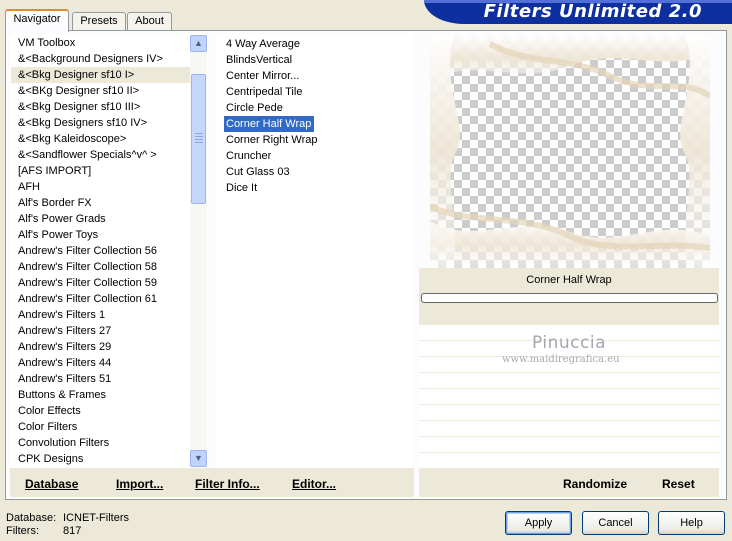 The width and height of the screenshot is (732, 541). Describe the element at coordinates (99, 21) in the screenshot. I see `tab-presets: Presets` at that location.